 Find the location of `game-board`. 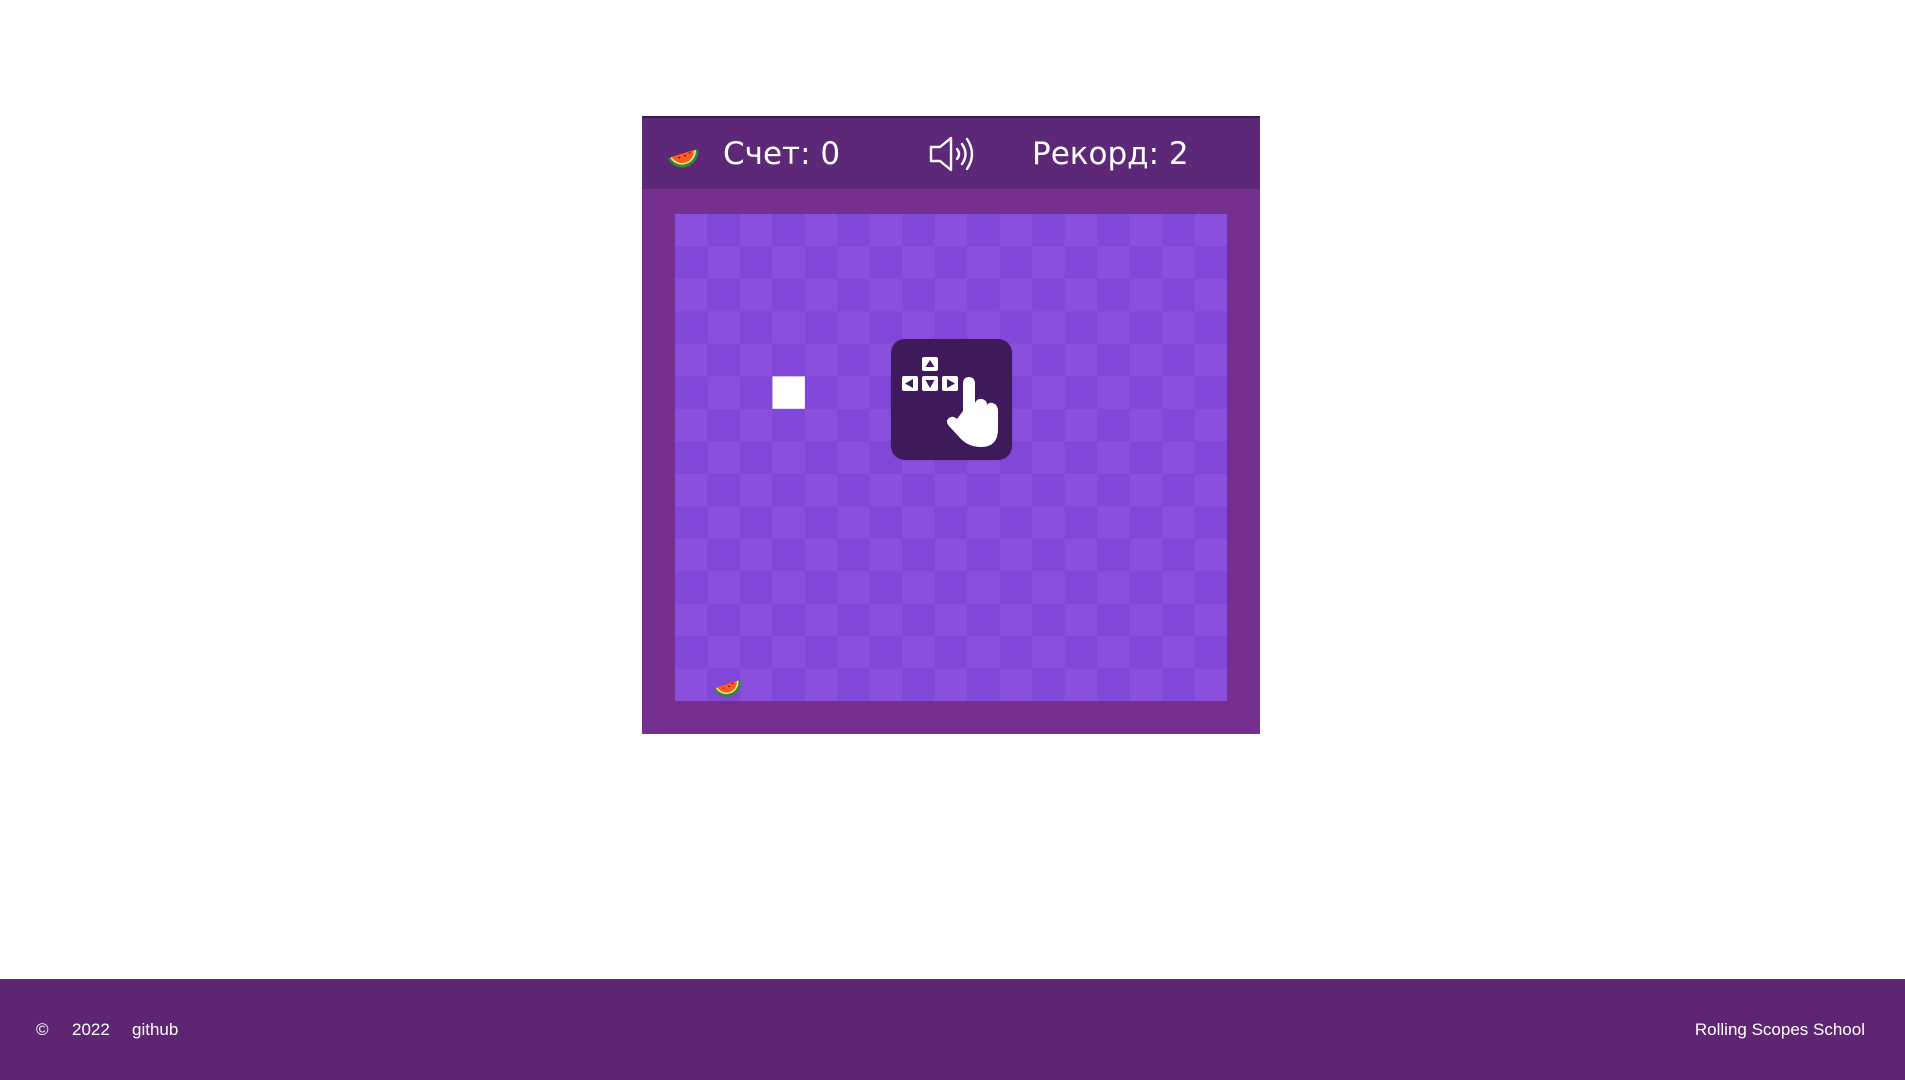

game-board is located at coordinates (951, 457).